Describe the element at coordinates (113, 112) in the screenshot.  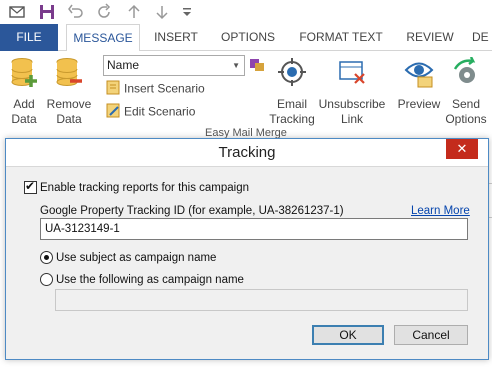
I see `scenario-edit-icon` at that location.